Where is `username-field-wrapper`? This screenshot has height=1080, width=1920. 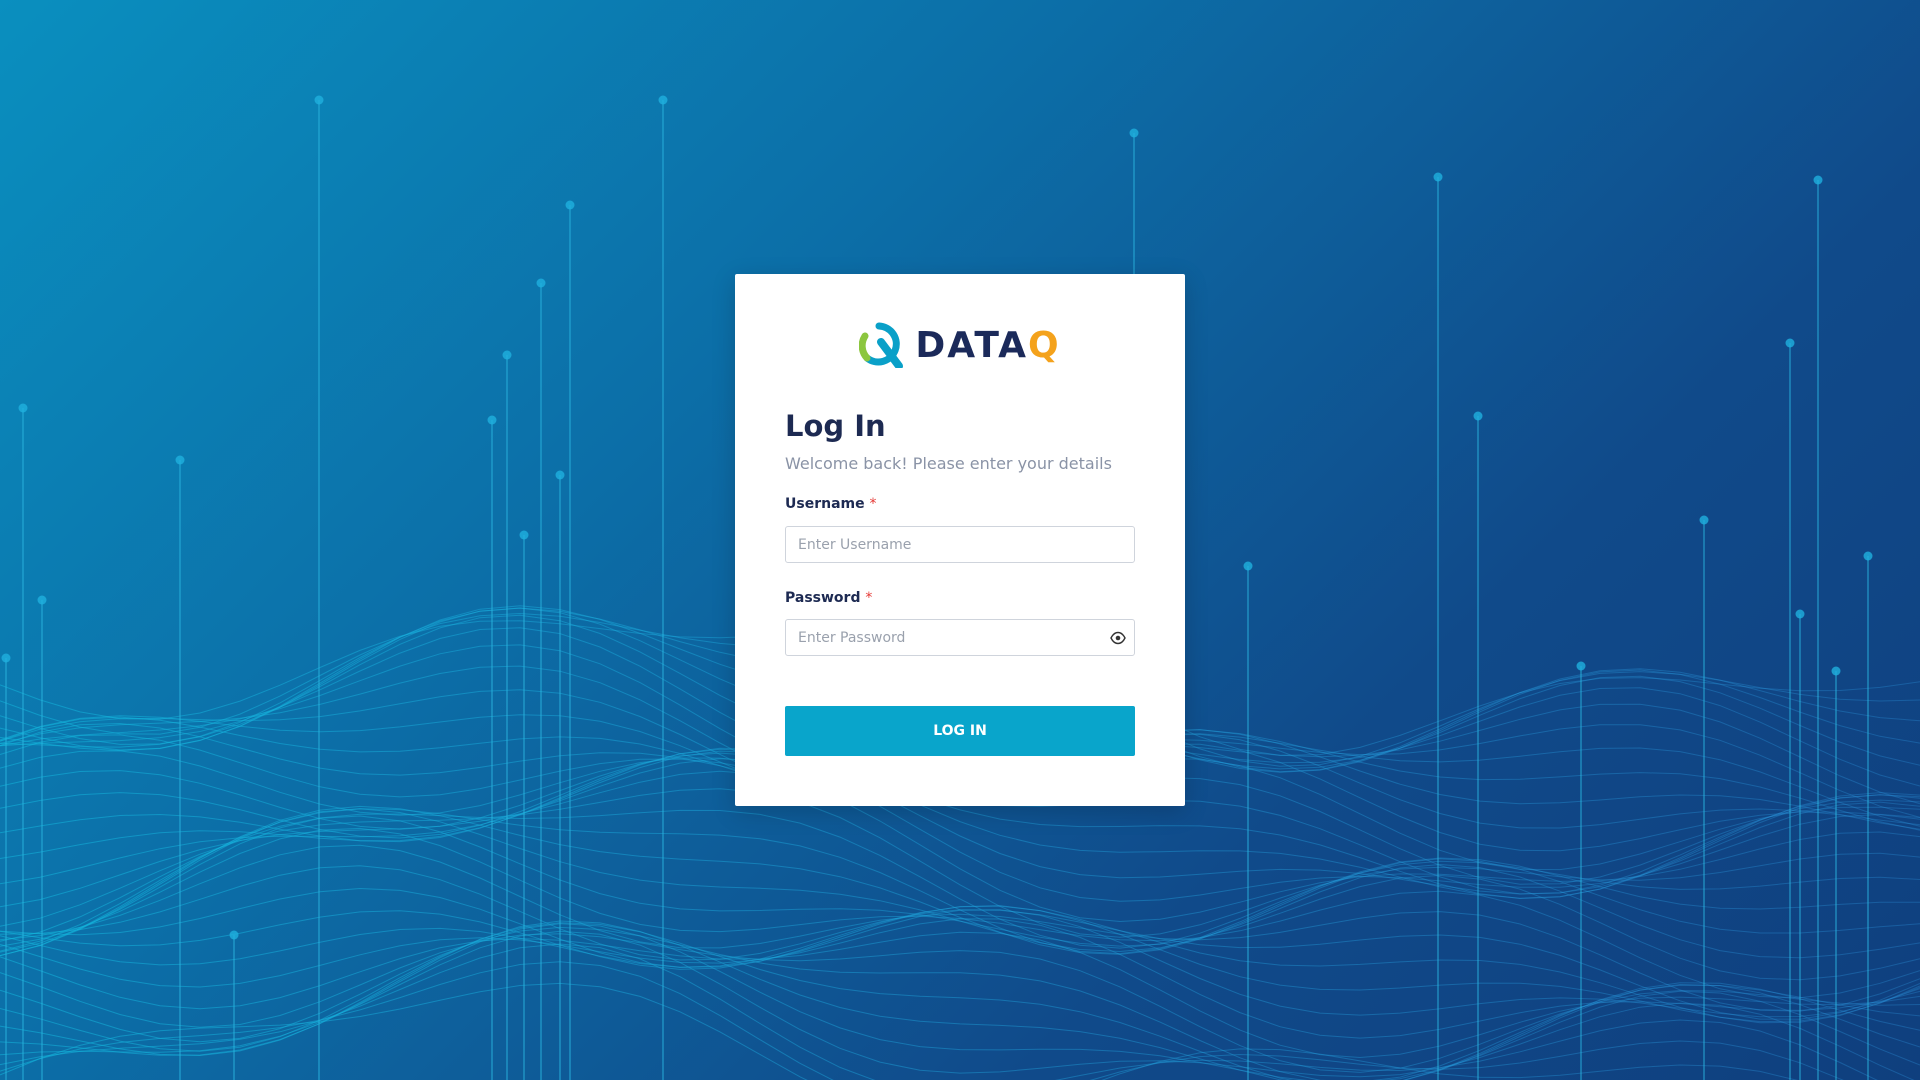
username-field-wrapper is located at coordinates (960, 544).